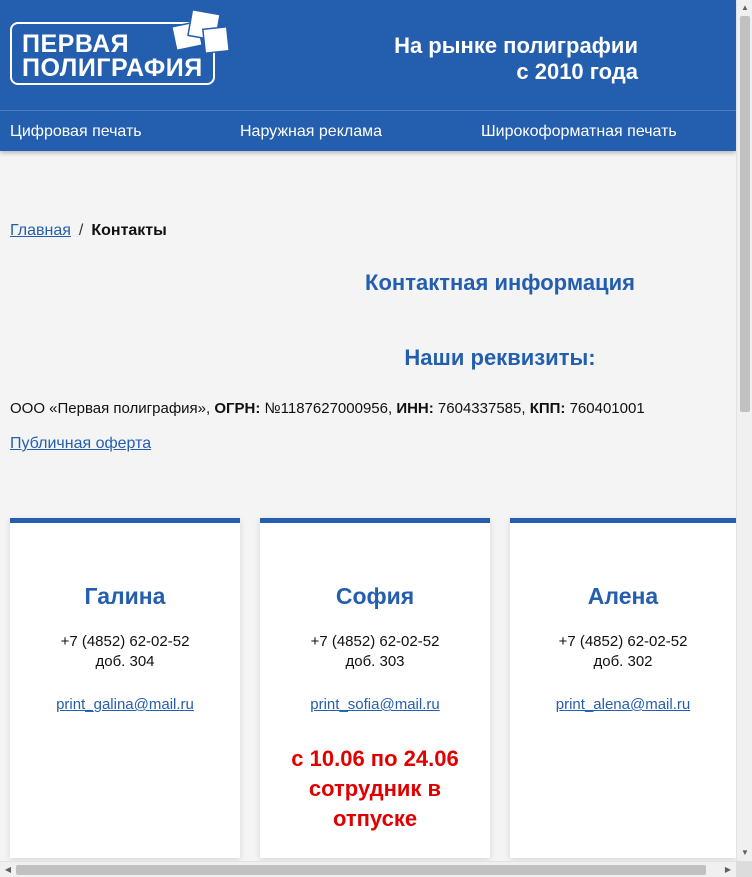 The height and width of the screenshot is (877, 752). I want to click on vacation-notice: с 10.06 по 24.06 сотрудник в отпуске, so click(375, 789).